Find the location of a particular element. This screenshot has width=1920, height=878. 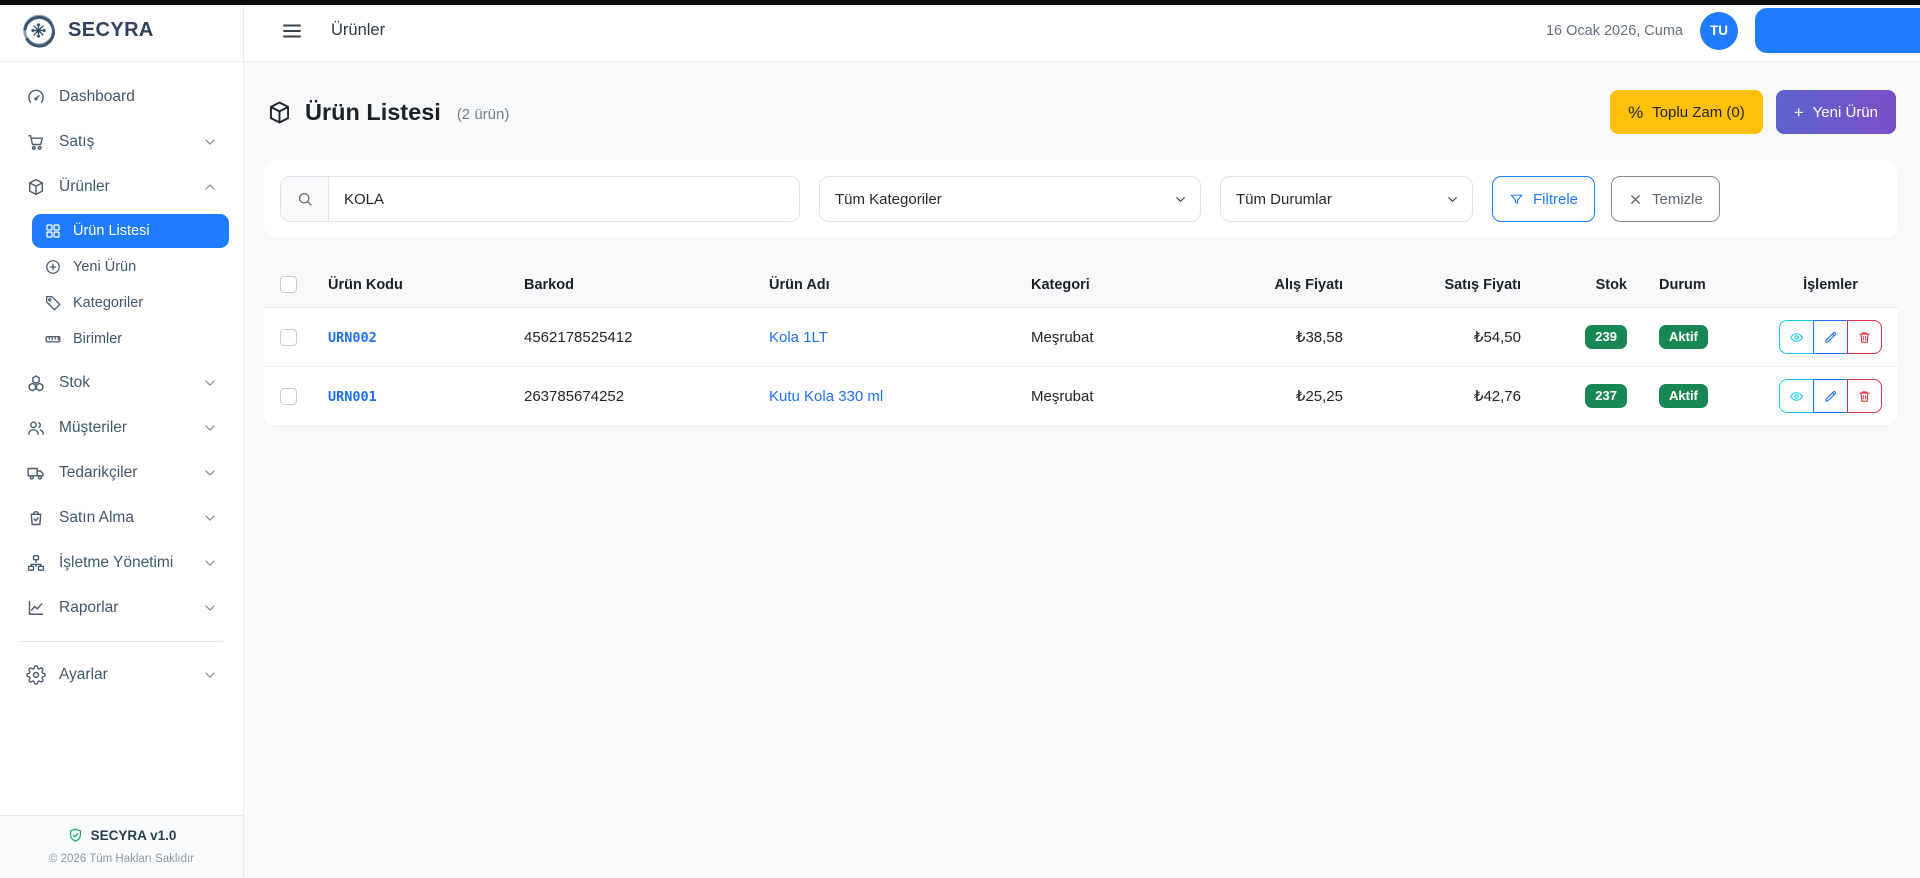

cart-icon is located at coordinates (36, 142).